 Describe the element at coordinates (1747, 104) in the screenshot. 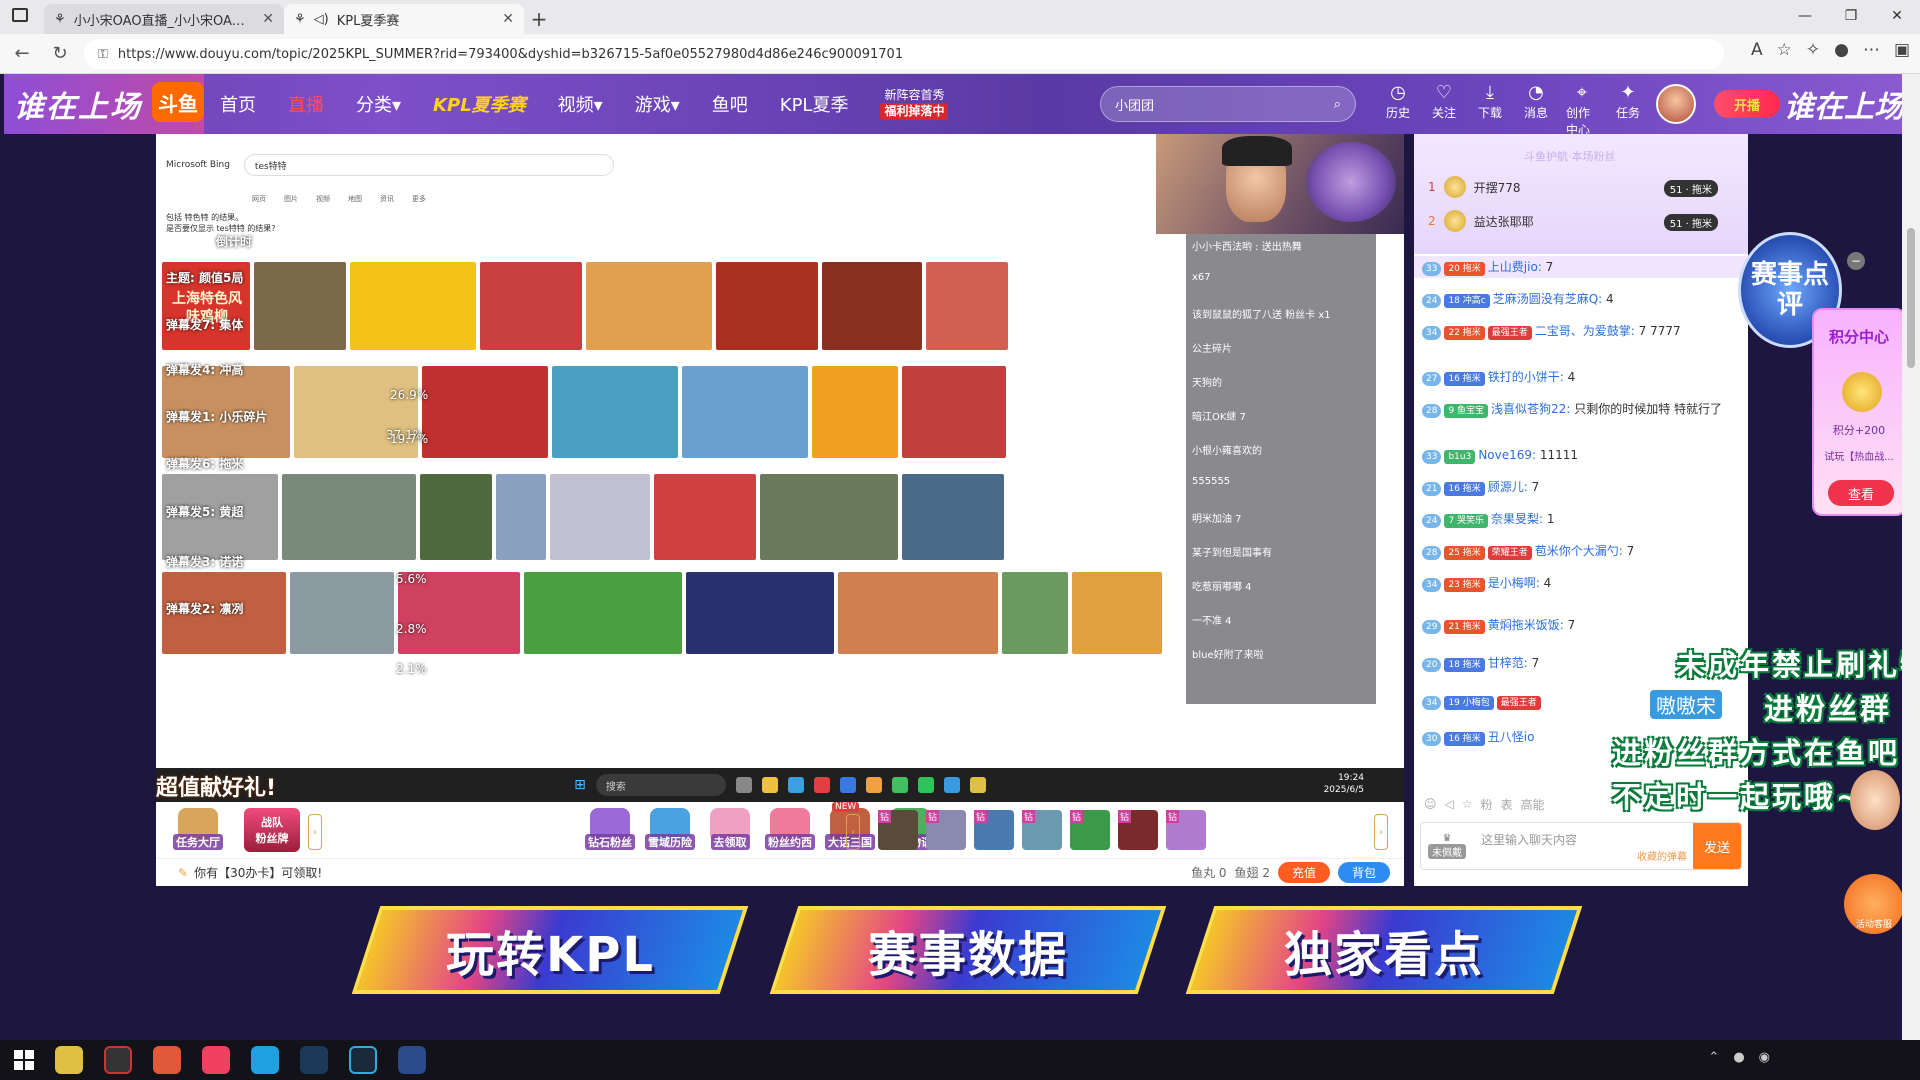

I see `open-stream-button: 开播` at that location.